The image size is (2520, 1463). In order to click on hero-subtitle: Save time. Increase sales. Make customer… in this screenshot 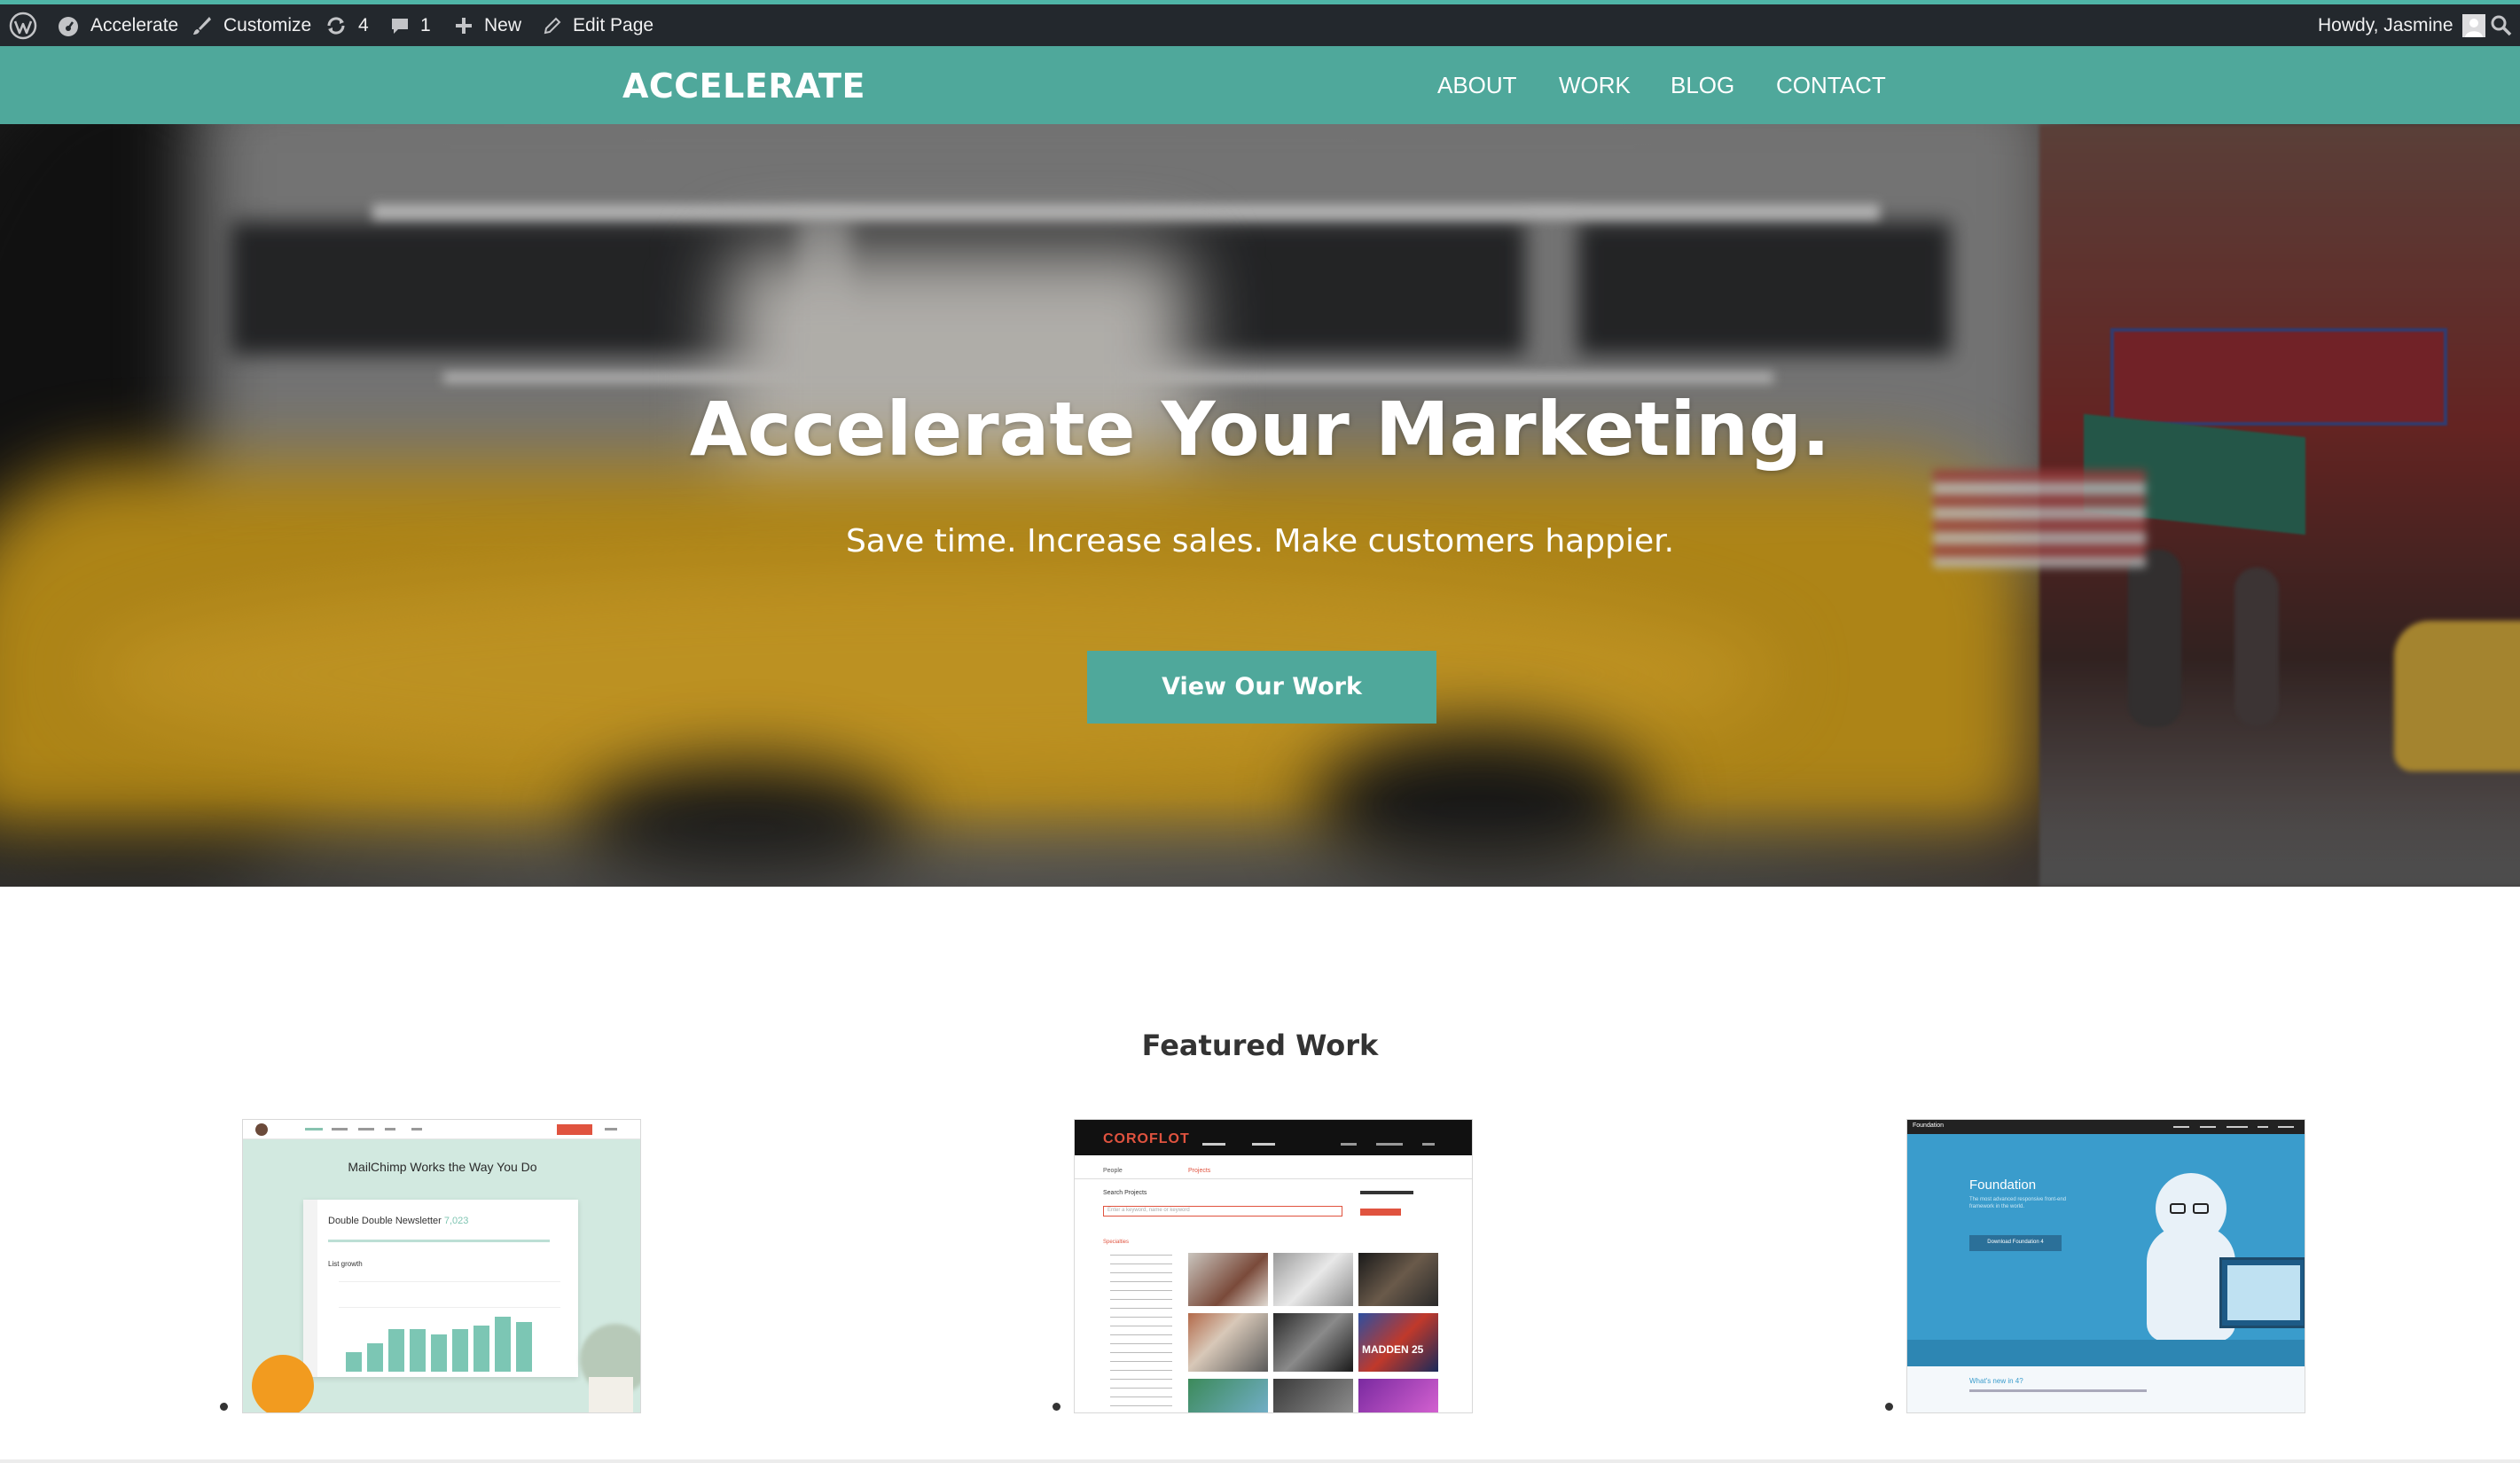, I will do `click(1260, 541)`.